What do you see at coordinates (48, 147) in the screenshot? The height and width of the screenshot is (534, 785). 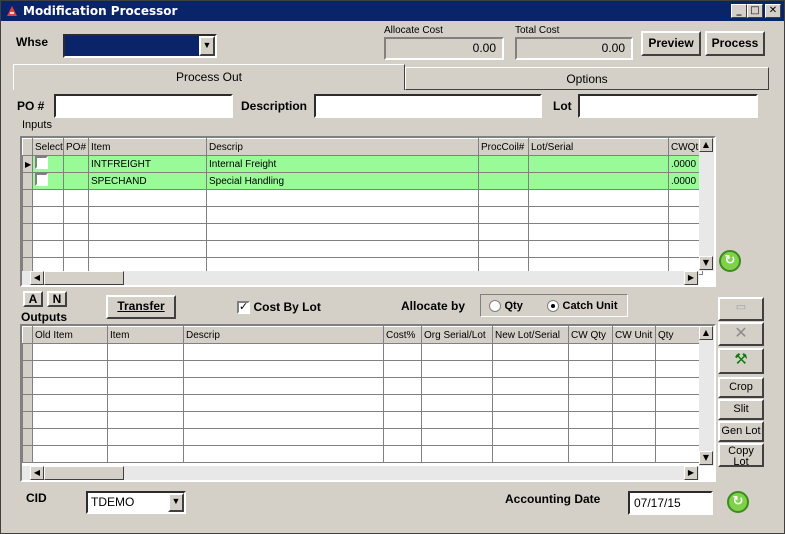 I see `col-header-select: Select` at bounding box center [48, 147].